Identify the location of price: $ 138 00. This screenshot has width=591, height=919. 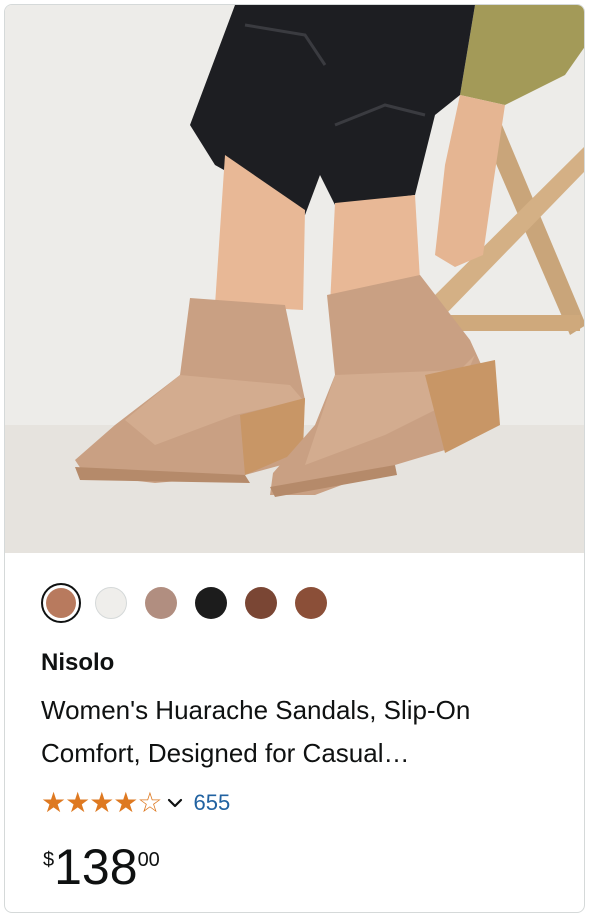
(101, 867).